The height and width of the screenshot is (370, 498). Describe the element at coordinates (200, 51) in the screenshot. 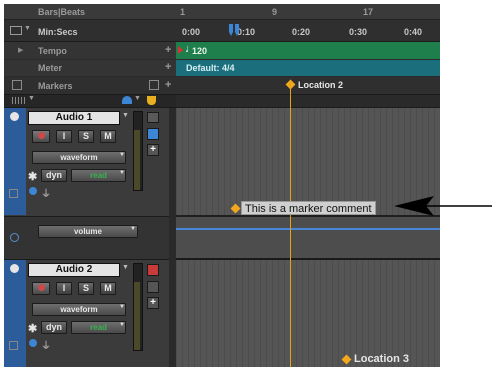

I see `tempo-value: 120` at that location.